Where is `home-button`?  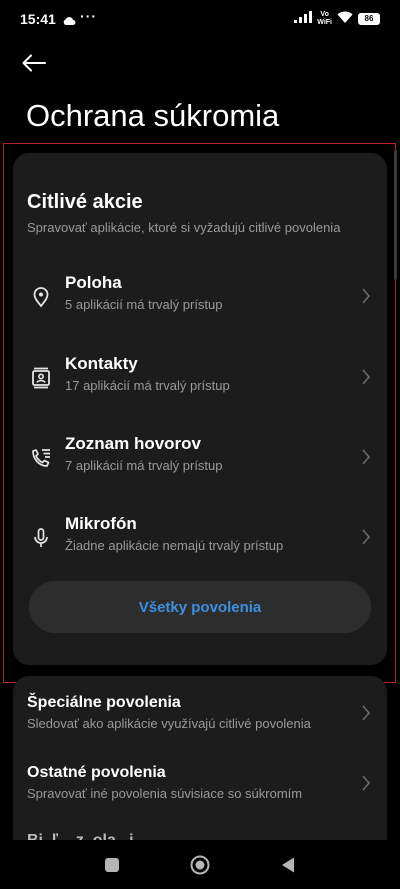
home-button is located at coordinates (200, 865).